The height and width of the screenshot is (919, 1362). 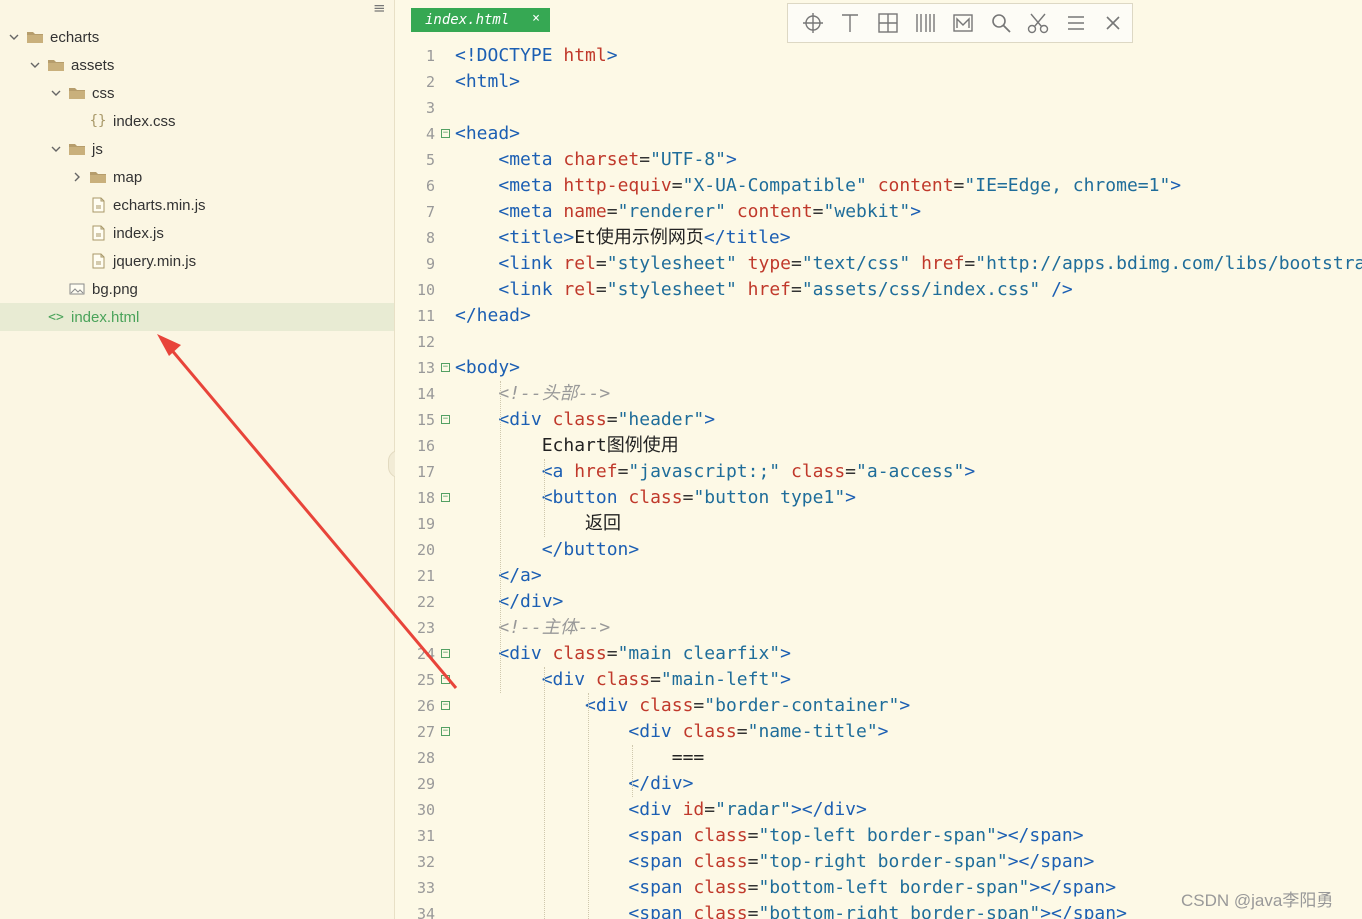 What do you see at coordinates (878, 758) in the screenshot?
I see `code-line: 28 ===` at bounding box center [878, 758].